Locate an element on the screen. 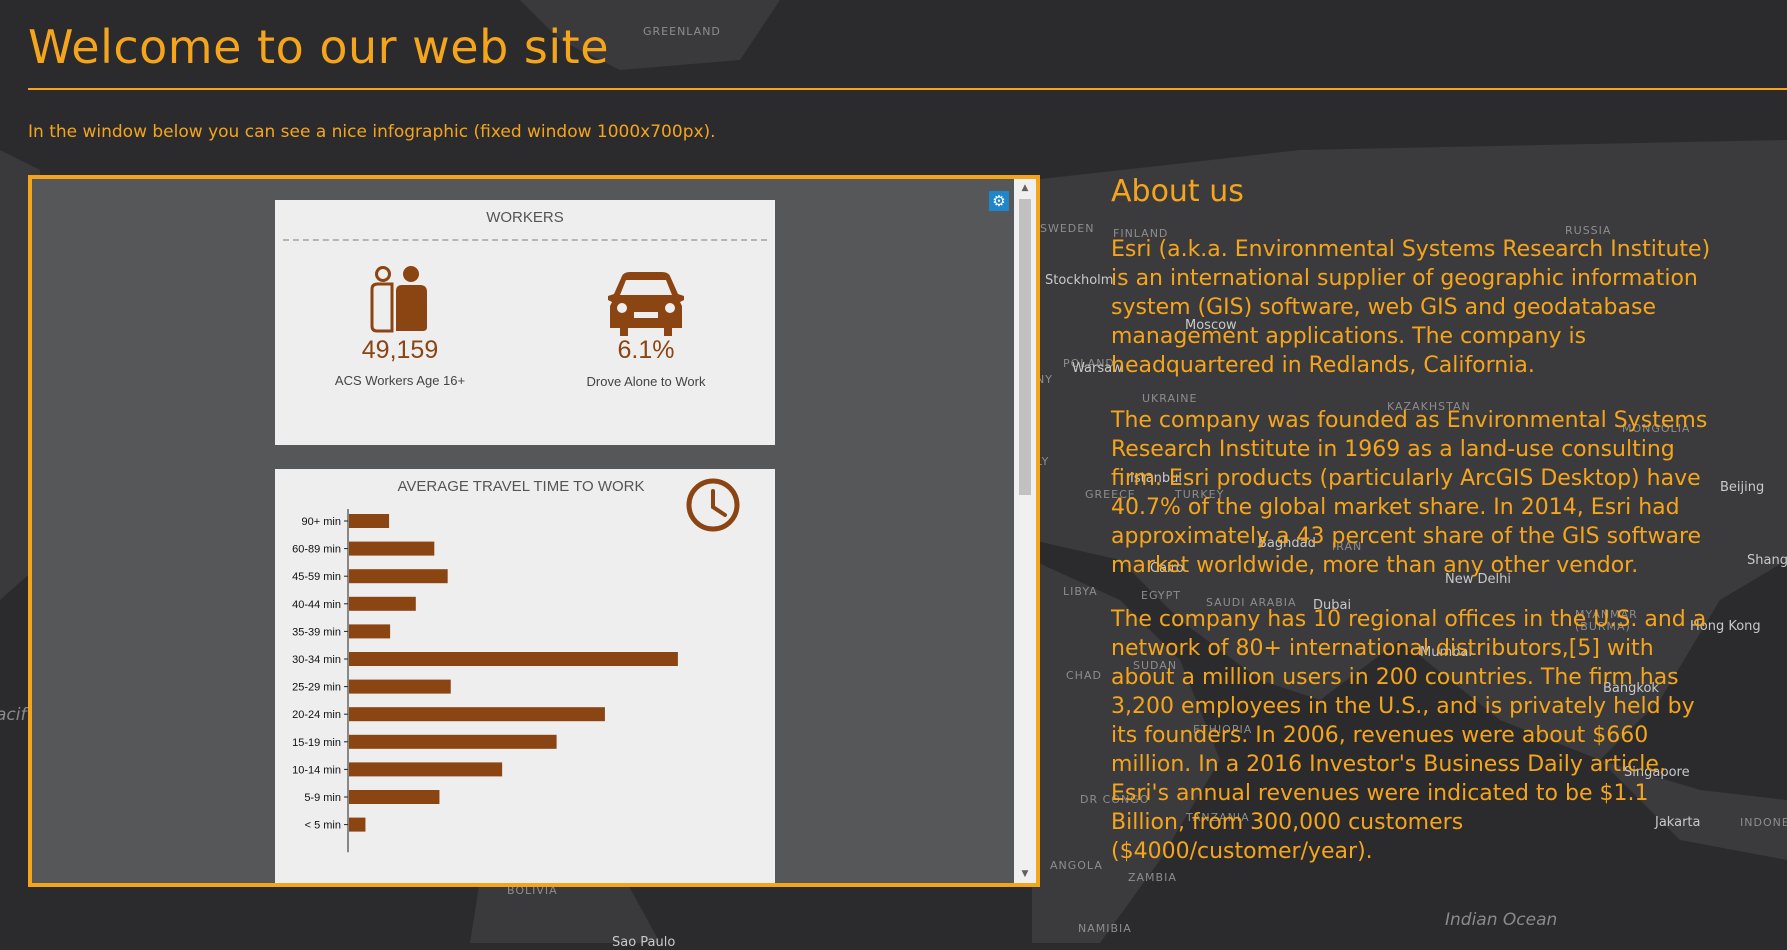  map-city-beijing: Beijing is located at coordinates (1742, 487).